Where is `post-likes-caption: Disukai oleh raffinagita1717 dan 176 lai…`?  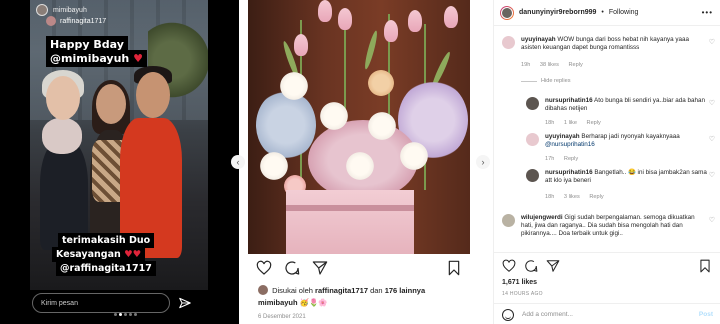
post-likes-caption: Disukai oleh raffinagita1717 dan 176 lai… is located at coordinates (365, 297).